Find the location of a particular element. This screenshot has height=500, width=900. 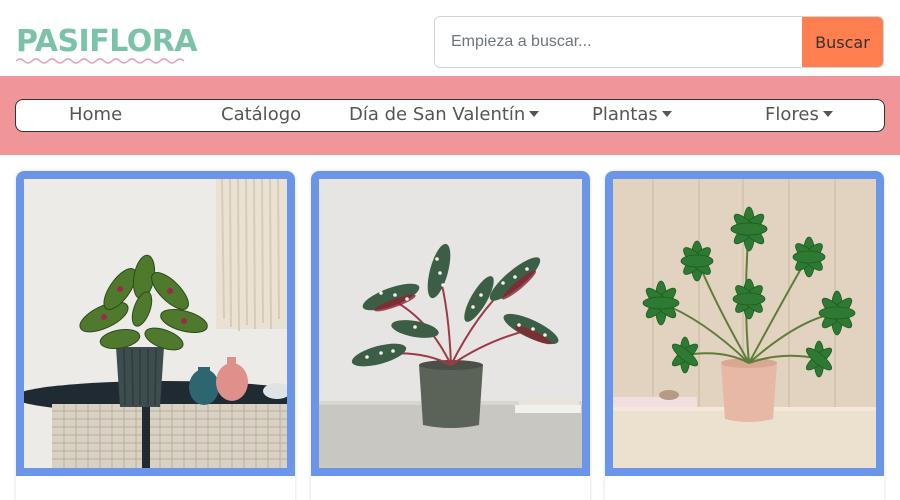

brand-logo: PASIFLORA is located at coordinates (107, 42).